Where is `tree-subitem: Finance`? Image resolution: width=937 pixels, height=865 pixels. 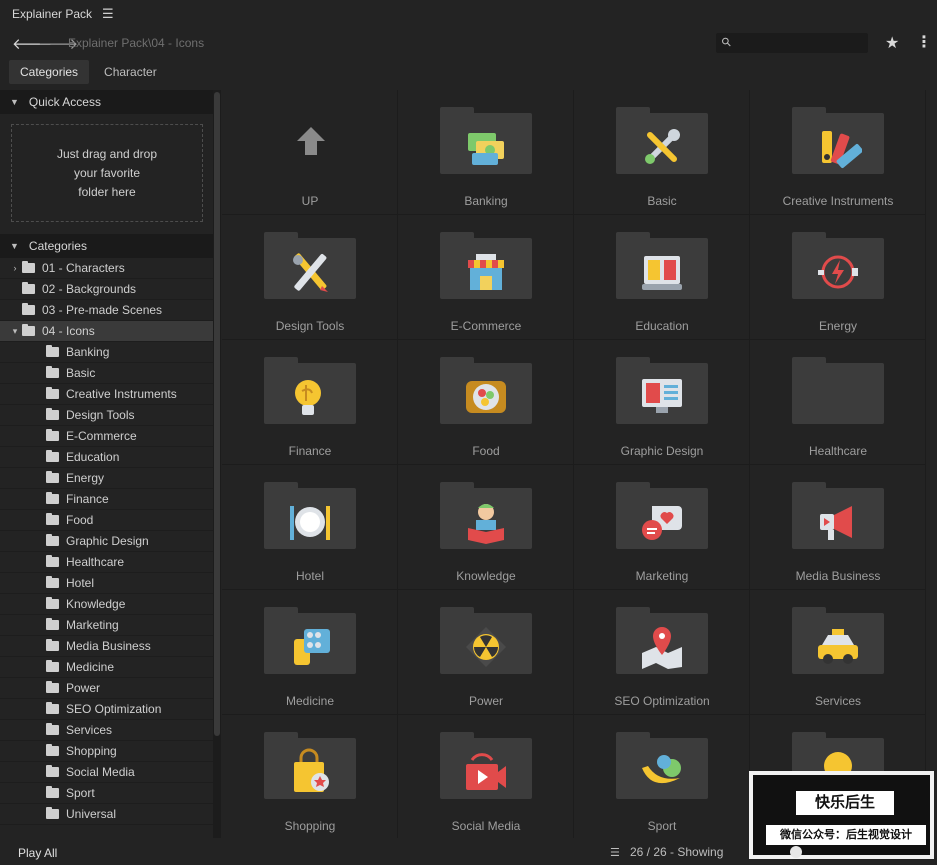 tree-subitem: Finance is located at coordinates (106, 499).